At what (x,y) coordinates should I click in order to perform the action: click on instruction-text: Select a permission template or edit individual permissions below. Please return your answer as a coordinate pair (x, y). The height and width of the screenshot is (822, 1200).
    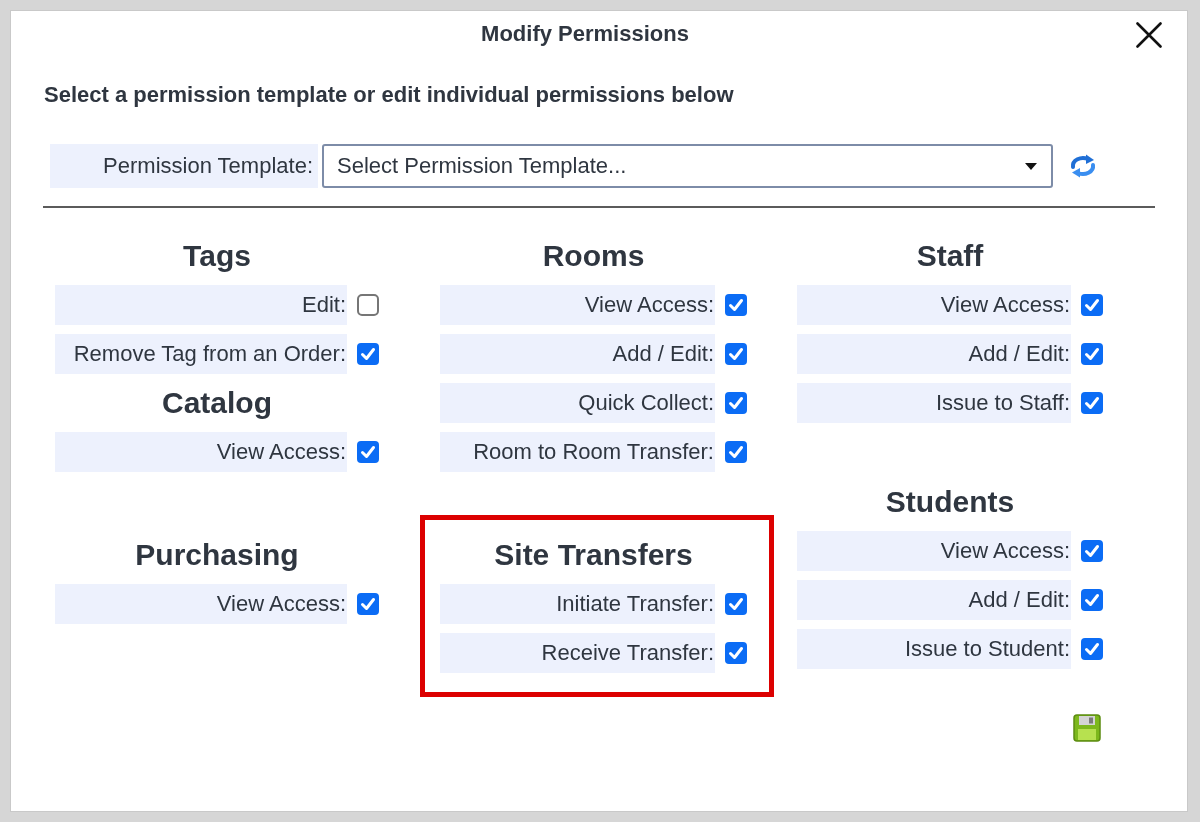
    Looking at the image, I should click on (389, 95).